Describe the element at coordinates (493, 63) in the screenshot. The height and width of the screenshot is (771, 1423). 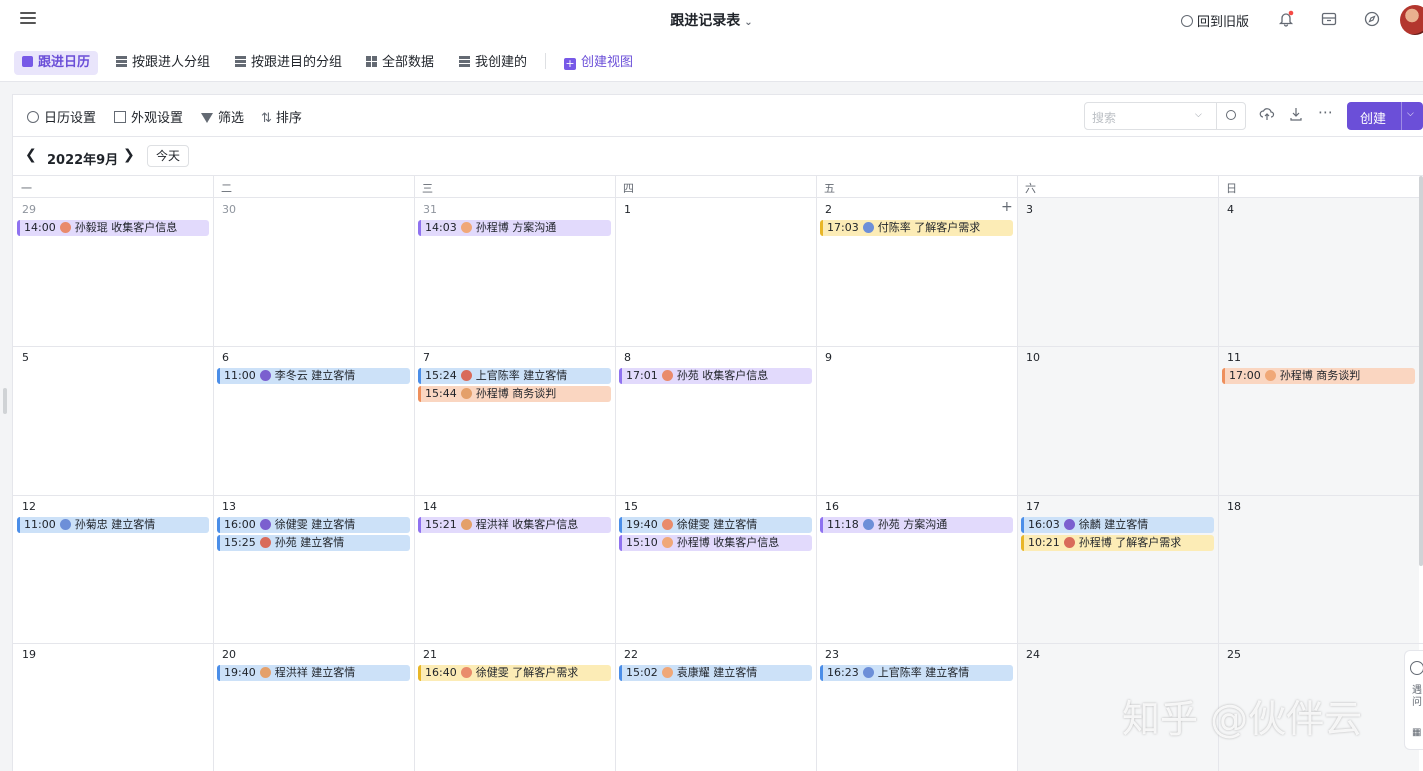
I see `tab-created-by-me: 我创建的` at that location.